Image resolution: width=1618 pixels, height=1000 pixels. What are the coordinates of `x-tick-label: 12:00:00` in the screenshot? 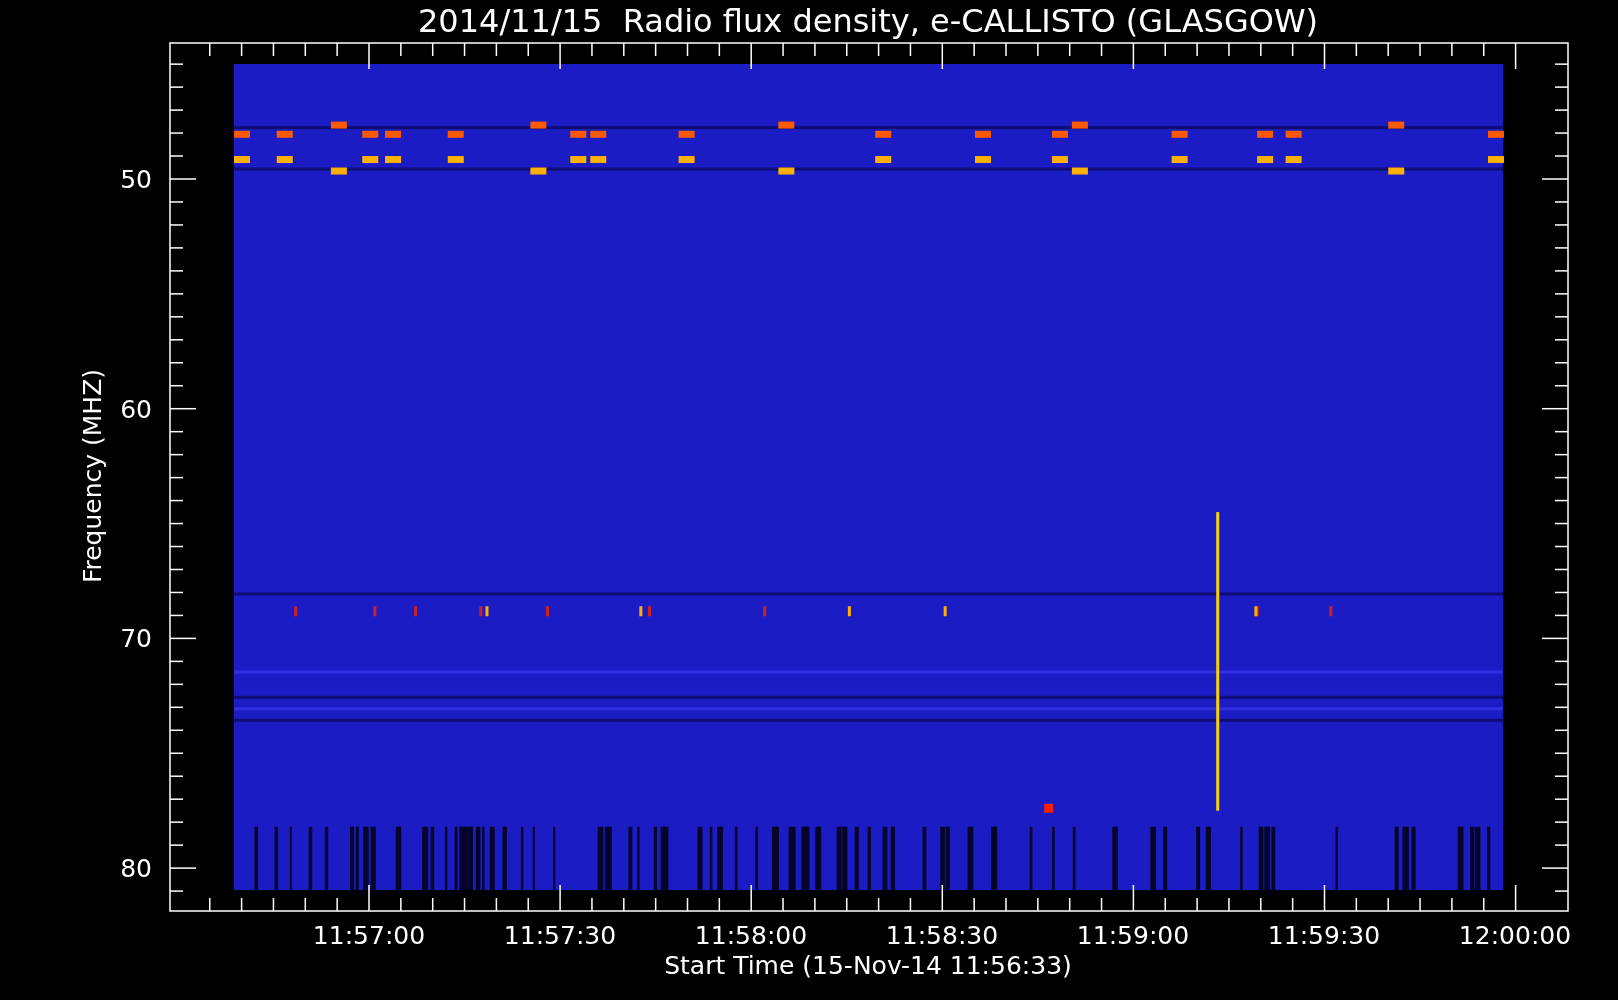 It's located at (1515, 935).